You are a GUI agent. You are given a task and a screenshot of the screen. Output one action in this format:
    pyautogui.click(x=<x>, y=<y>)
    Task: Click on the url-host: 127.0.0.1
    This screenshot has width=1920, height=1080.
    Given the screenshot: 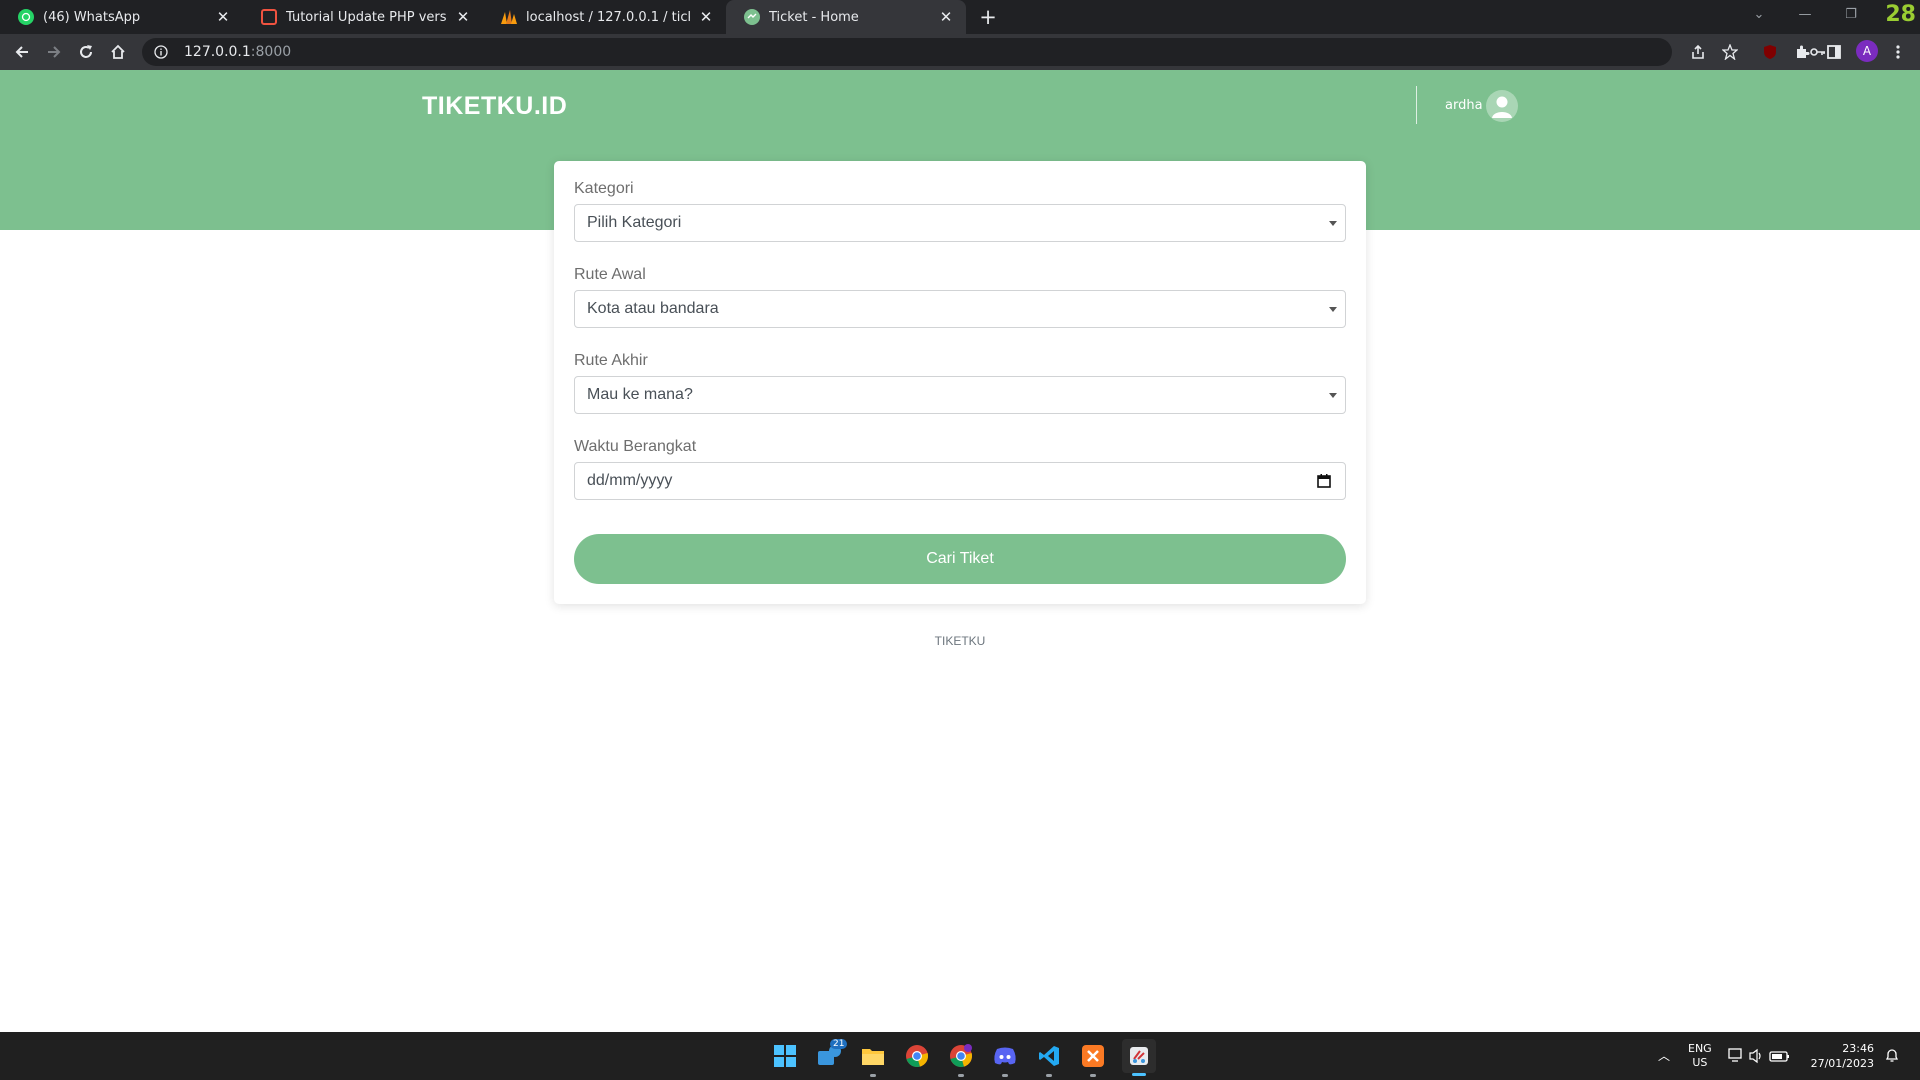 What is the action you would take?
    pyautogui.click(x=217, y=52)
    